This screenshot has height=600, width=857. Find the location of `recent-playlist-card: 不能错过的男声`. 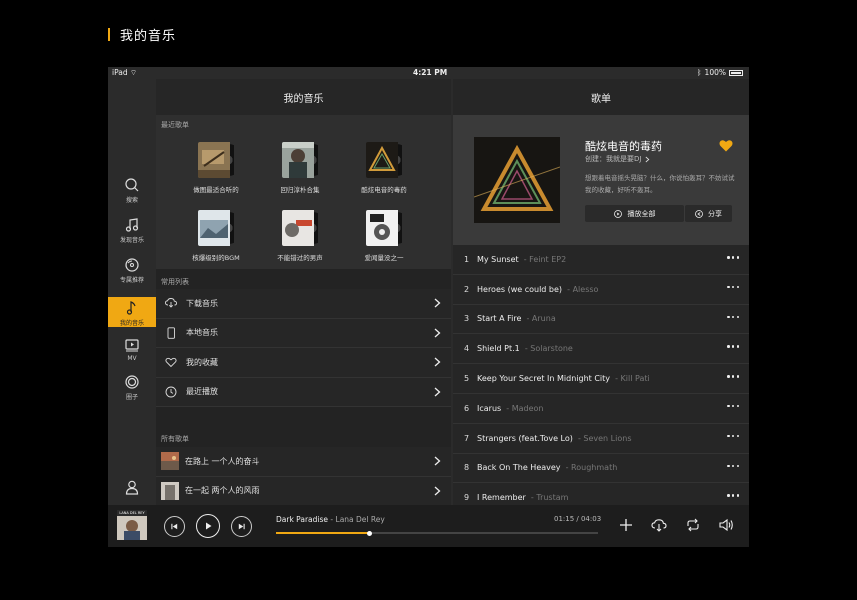

recent-playlist-card: 不能错过的男声 is located at coordinates (300, 236).